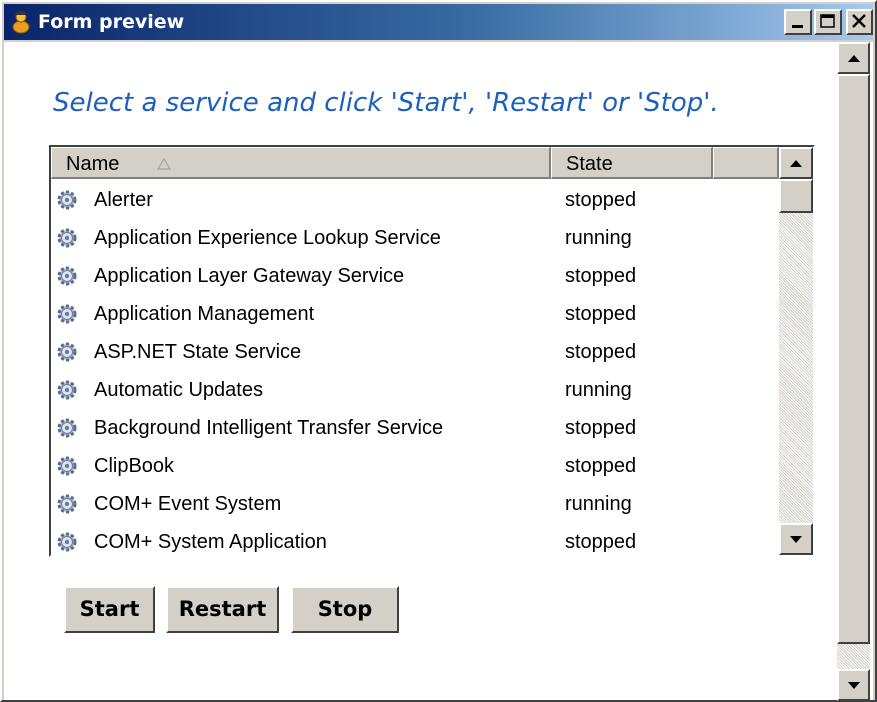 This screenshot has height=702, width=877. I want to click on list-scroll-thumb, so click(796, 196).